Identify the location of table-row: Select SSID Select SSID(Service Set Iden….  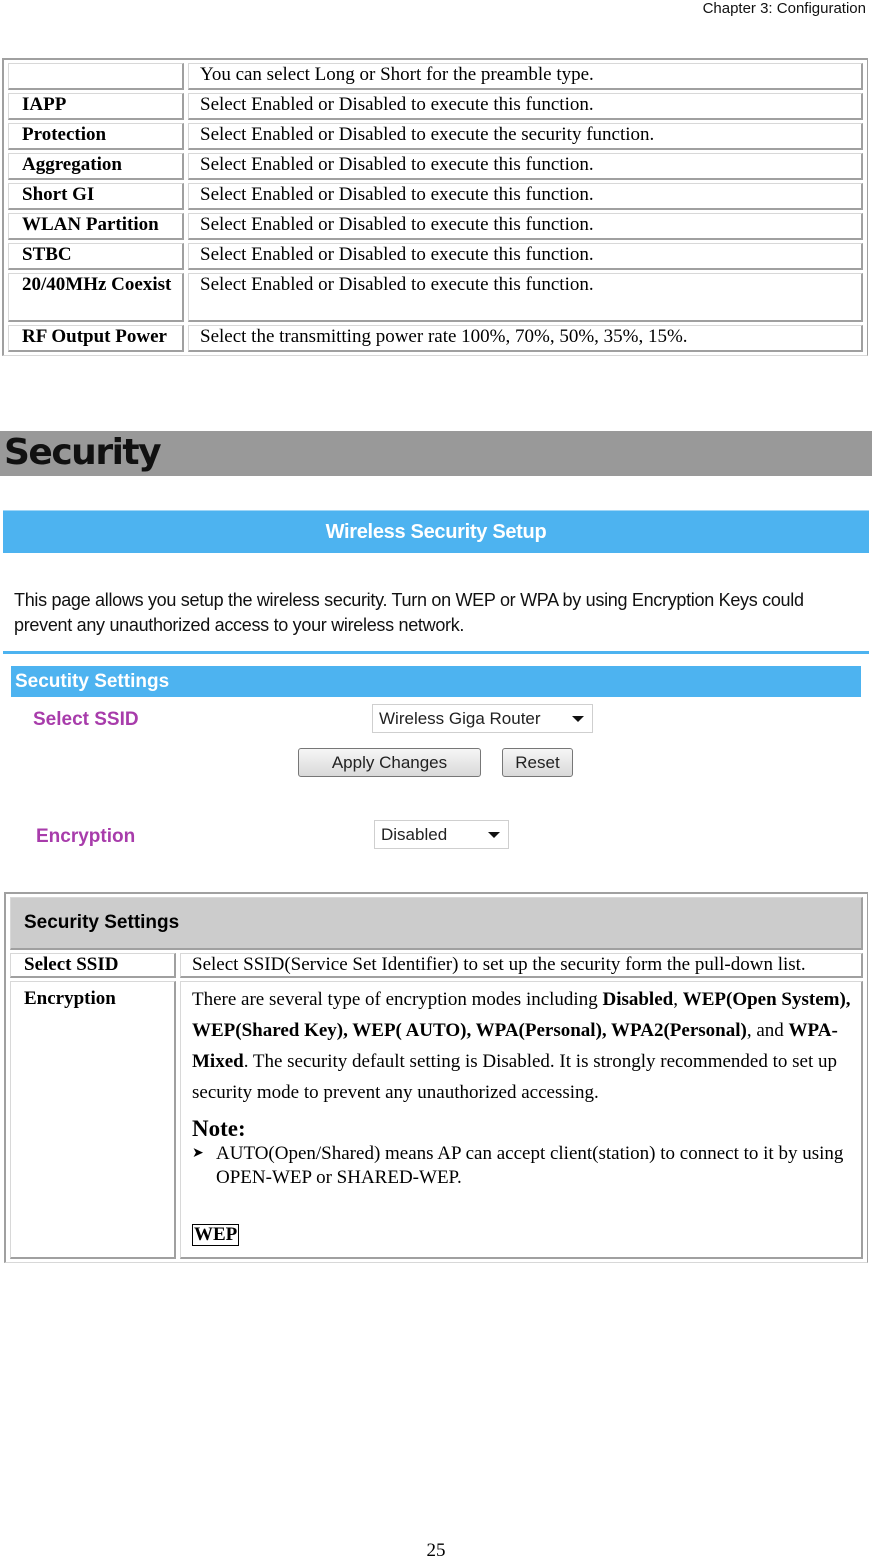
(436, 965).